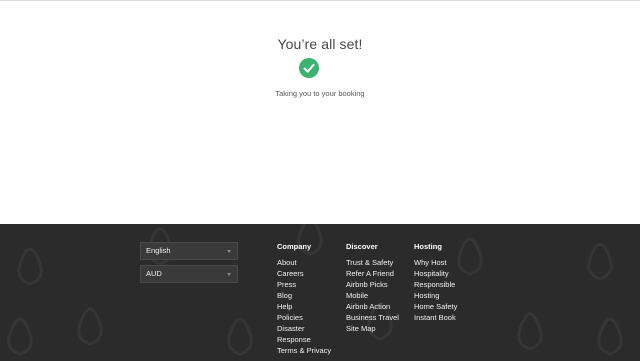  What do you see at coordinates (428, 246) in the screenshot?
I see `footer-column-title: Hosting` at bounding box center [428, 246].